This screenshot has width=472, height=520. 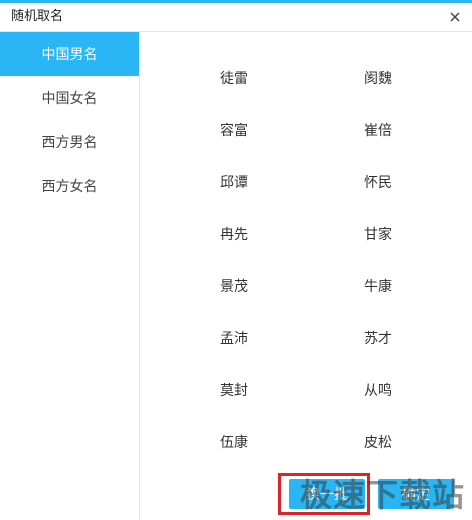 I want to click on sidebar-item-chinese-female: 中国女名, so click(x=69, y=98).